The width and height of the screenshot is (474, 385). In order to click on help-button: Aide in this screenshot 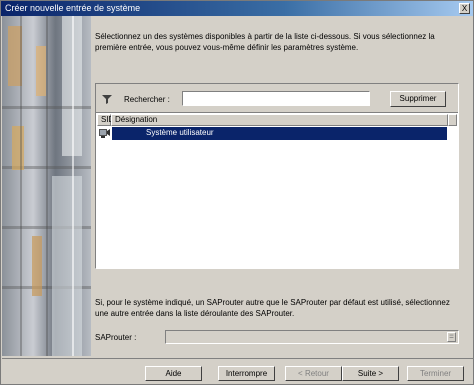, I will do `click(173, 373)`.